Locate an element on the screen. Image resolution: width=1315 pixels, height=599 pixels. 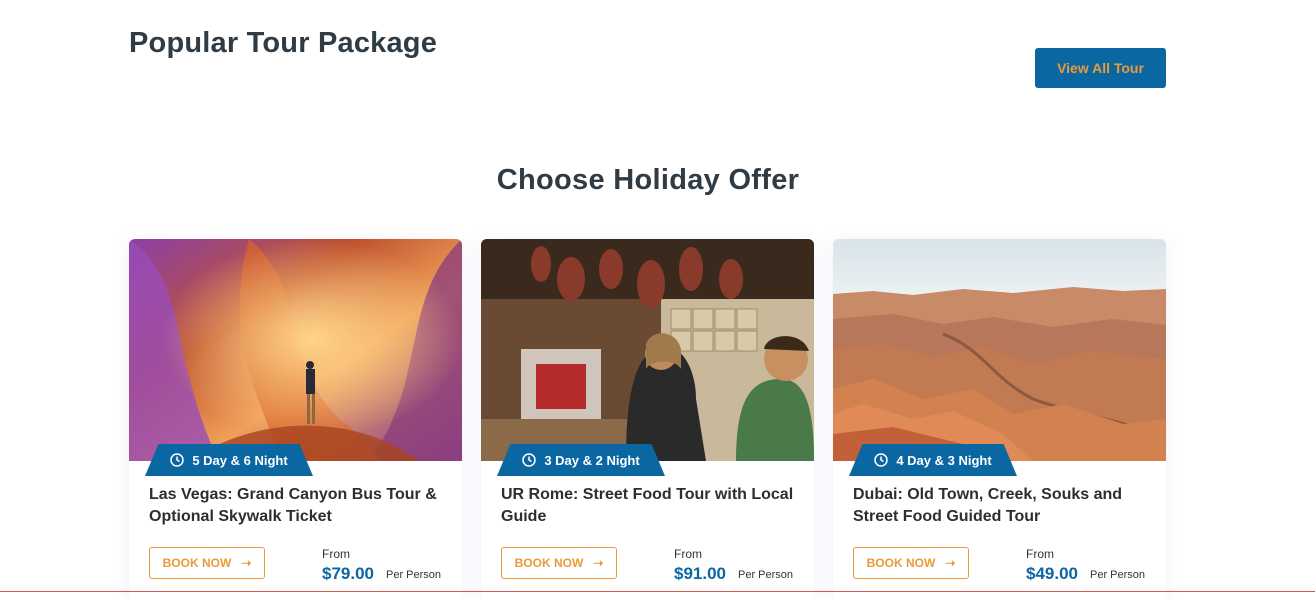
duration-text: 4 Day & 3 Night is located at coordinates (944, 460).